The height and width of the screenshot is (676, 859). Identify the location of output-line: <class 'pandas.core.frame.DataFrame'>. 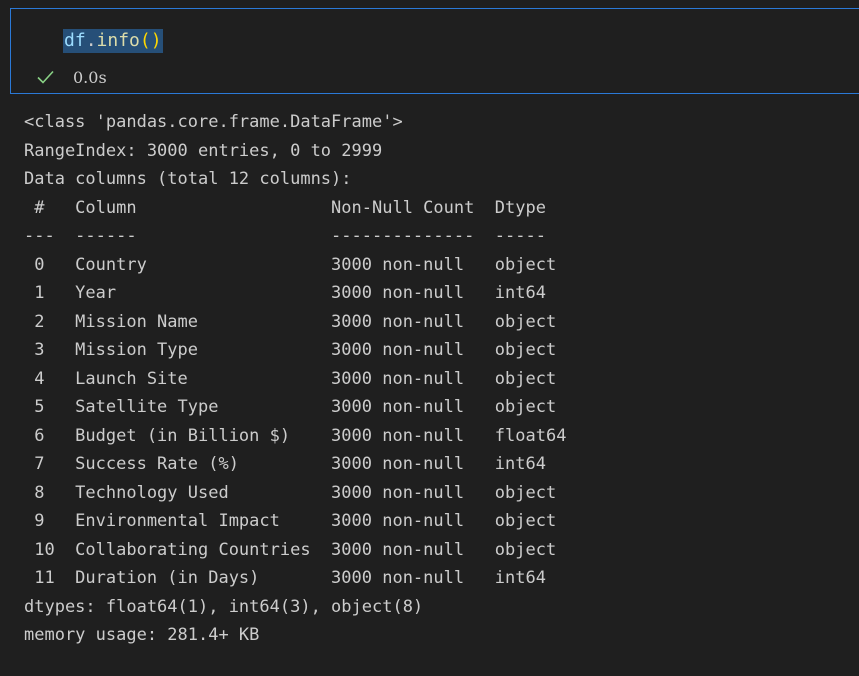
(213, 122).